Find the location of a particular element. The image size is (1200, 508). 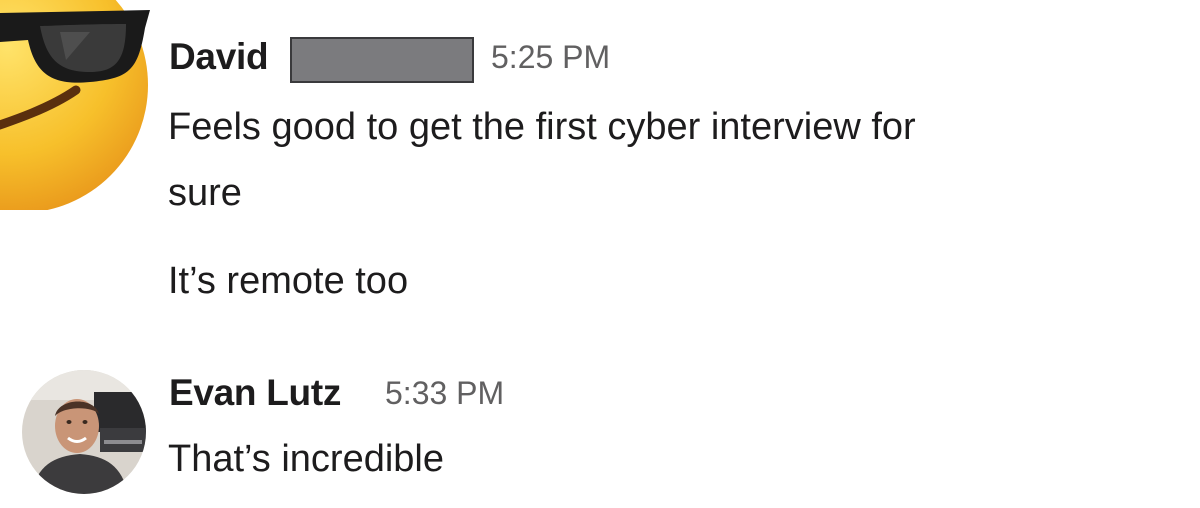

message-text: sure is located at coordinates (205, 193).